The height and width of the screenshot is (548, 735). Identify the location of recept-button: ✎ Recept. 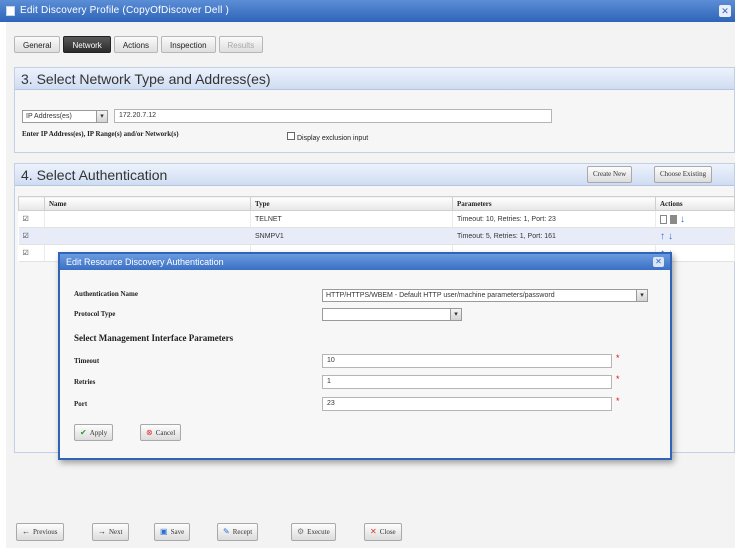
(238, 532).